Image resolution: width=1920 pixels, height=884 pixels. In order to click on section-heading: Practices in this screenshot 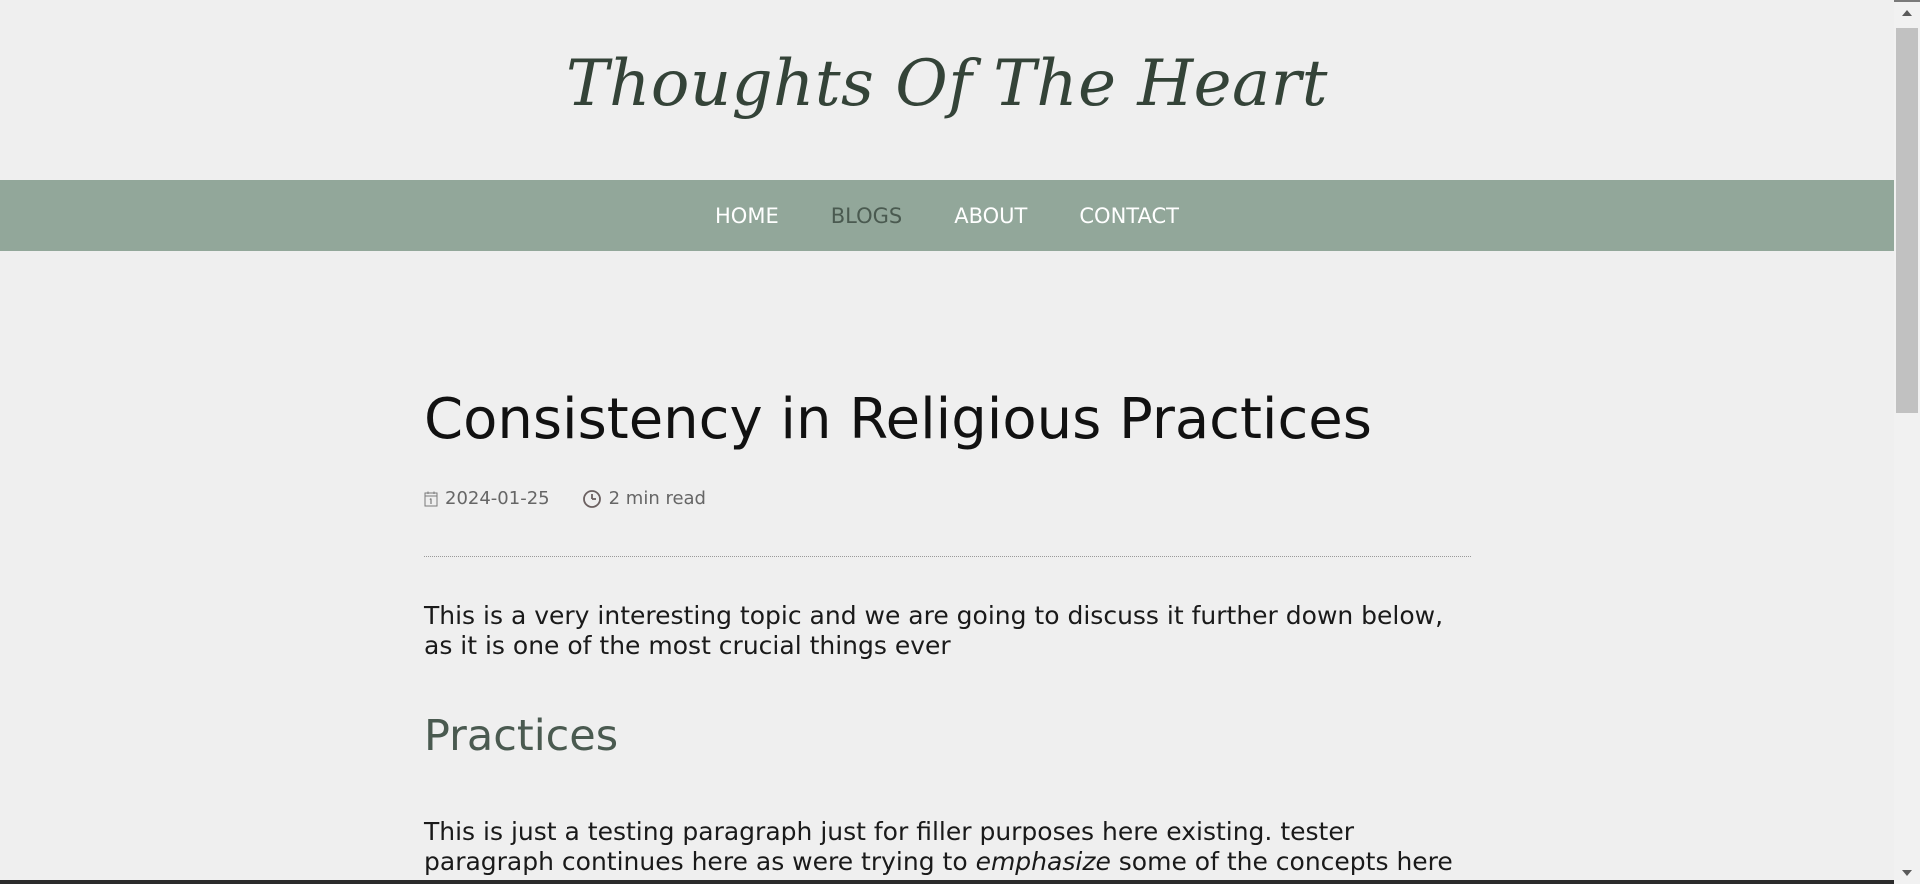, I will do `click(521, 736)`.